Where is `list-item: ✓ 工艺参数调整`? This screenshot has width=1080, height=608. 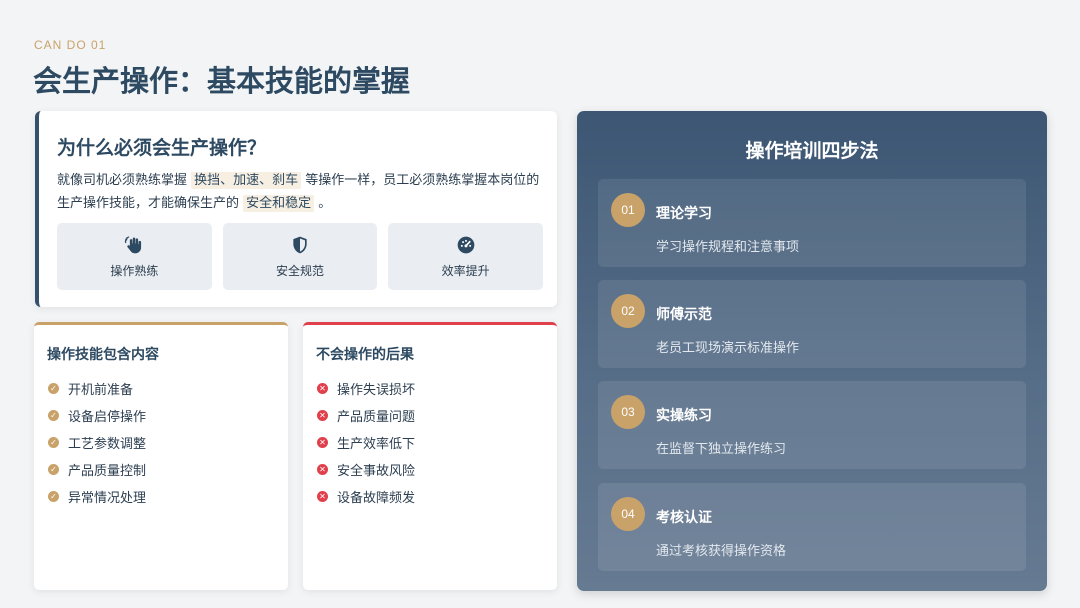 list-item: ✓ 工艺参数调整 is located at coordinates (97, 442).